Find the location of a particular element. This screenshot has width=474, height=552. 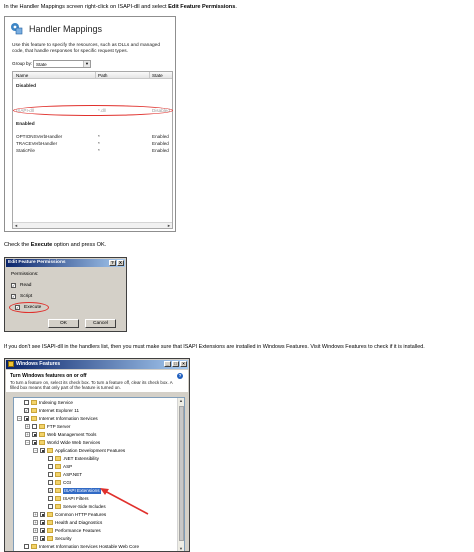

scroll-up-icon: ▲ is located at coordinates (181, 401).